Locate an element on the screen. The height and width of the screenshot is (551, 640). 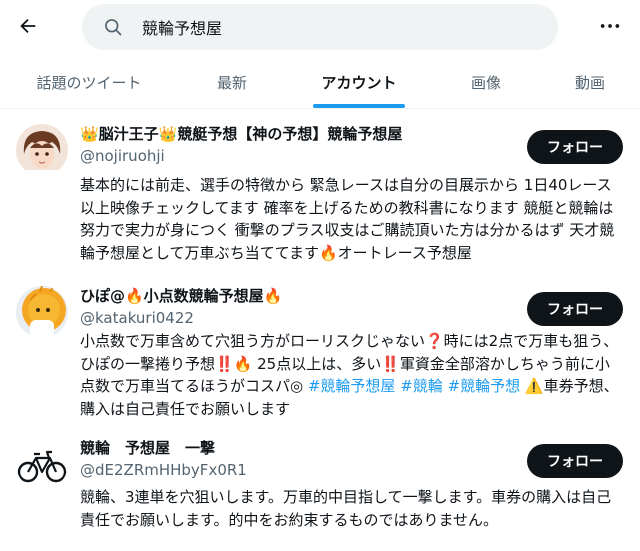
user-name: 競輪 予想屋 一撃 is located at coordinates (295, 448).